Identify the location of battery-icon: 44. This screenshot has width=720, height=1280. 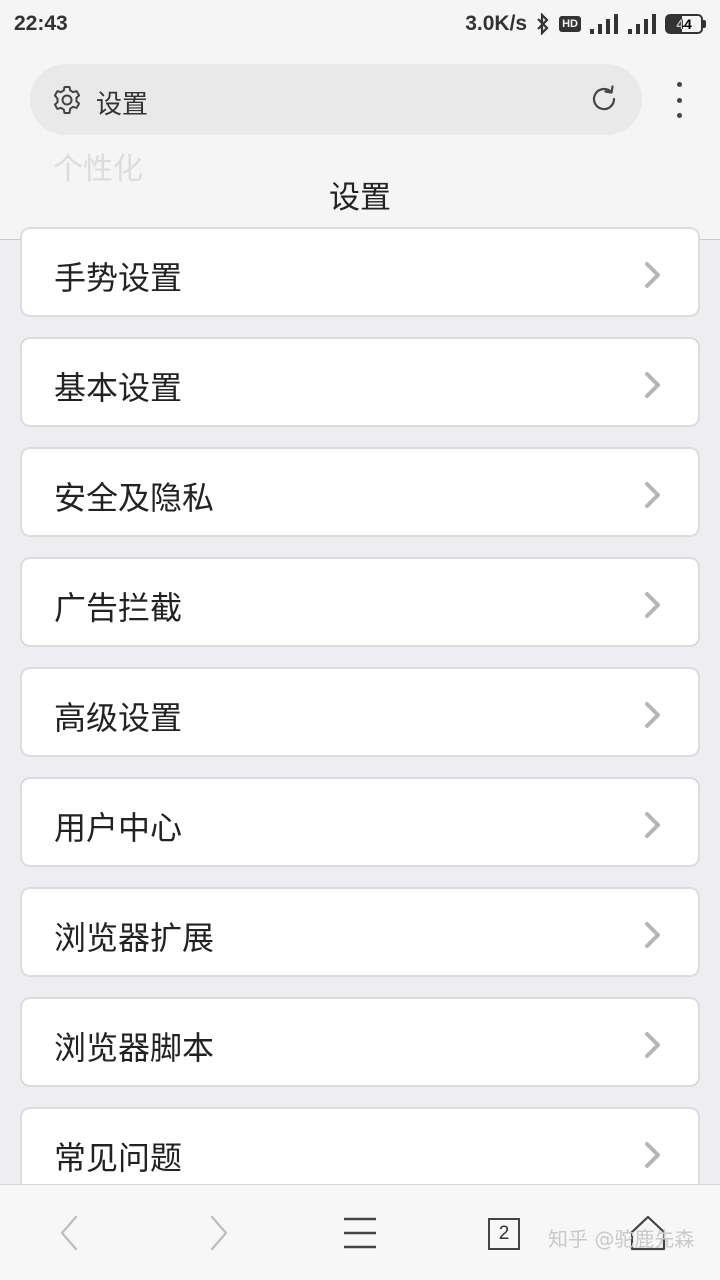
(685, 24).